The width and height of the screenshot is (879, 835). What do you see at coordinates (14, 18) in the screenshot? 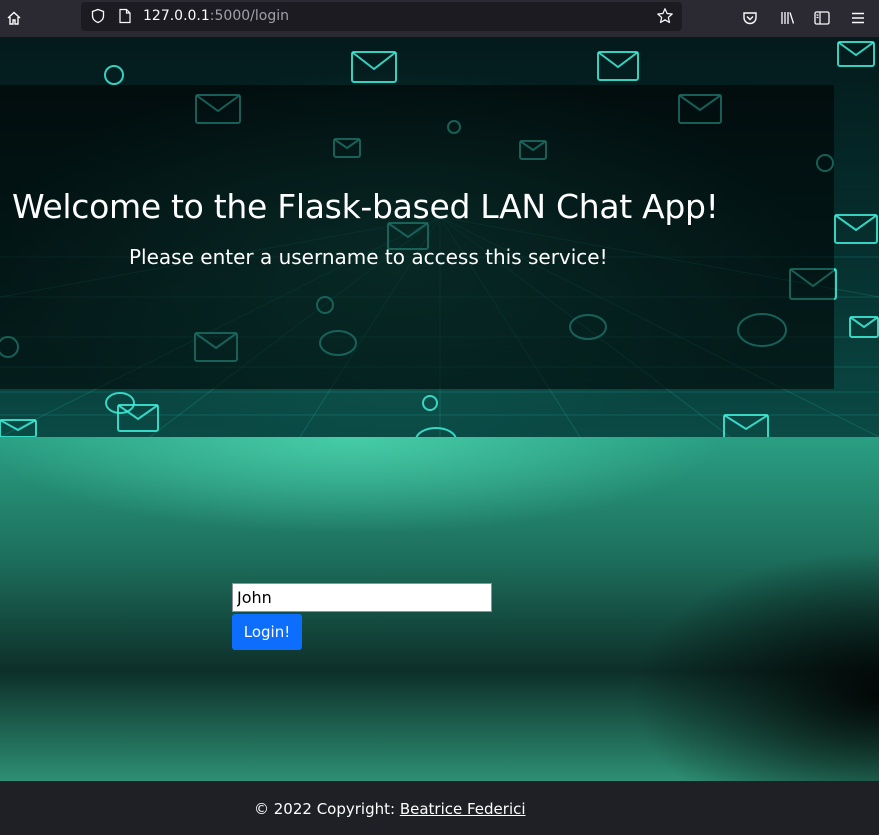
I see `home-icon` at bounding box center [14, 18].